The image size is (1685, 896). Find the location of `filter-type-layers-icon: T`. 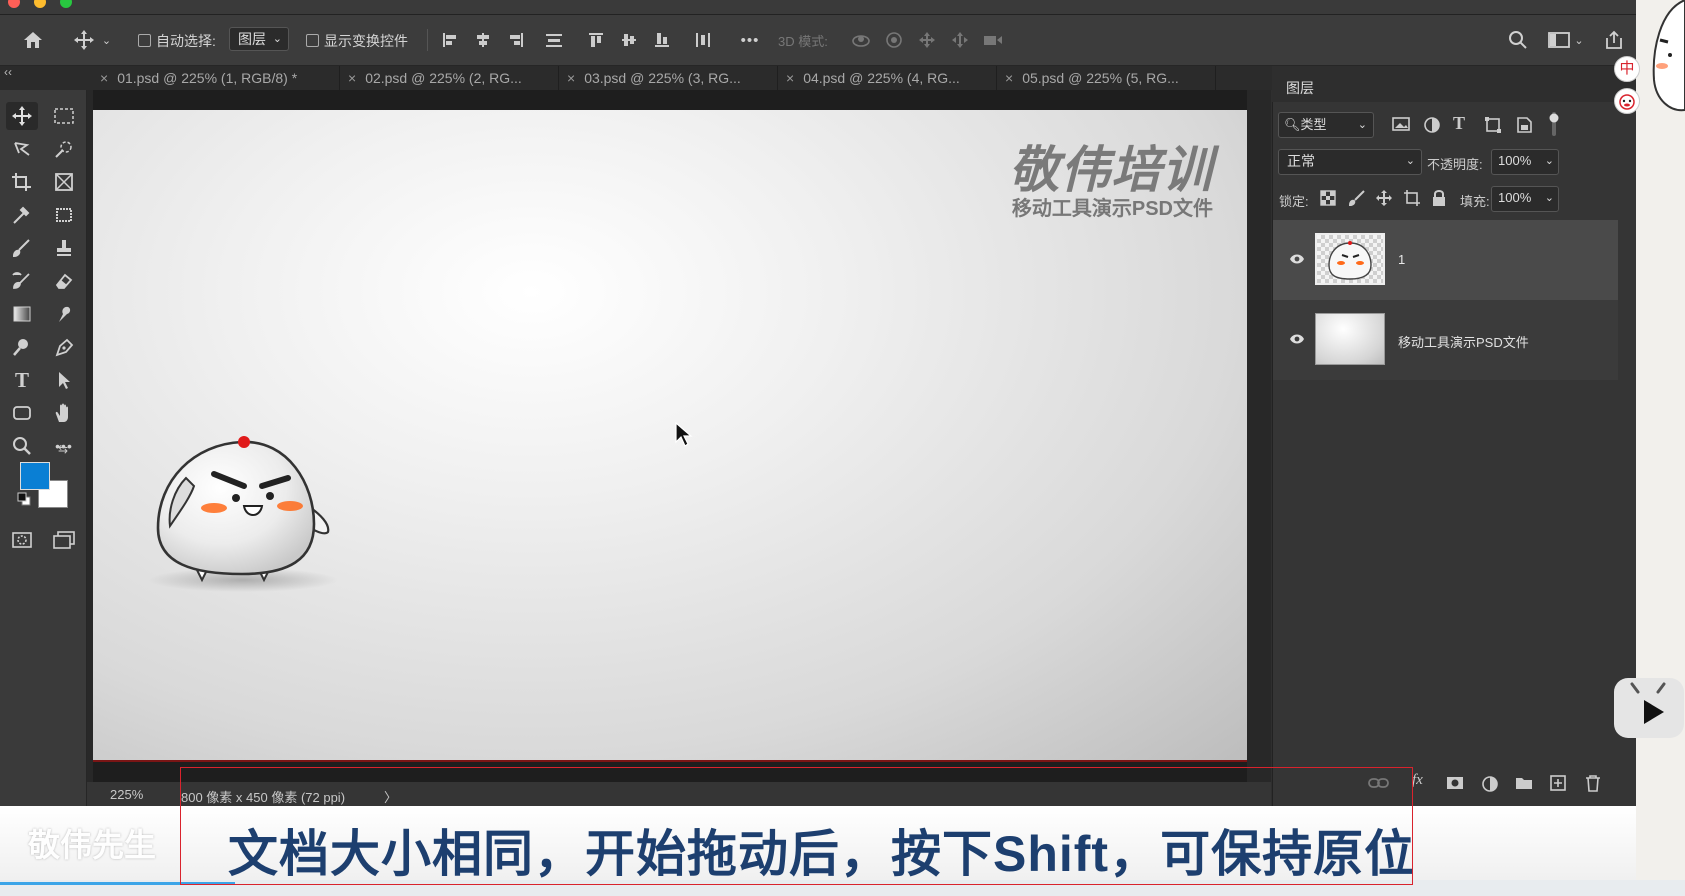

filter-type-layers-icon: T is located at coordinates (1459, 123).